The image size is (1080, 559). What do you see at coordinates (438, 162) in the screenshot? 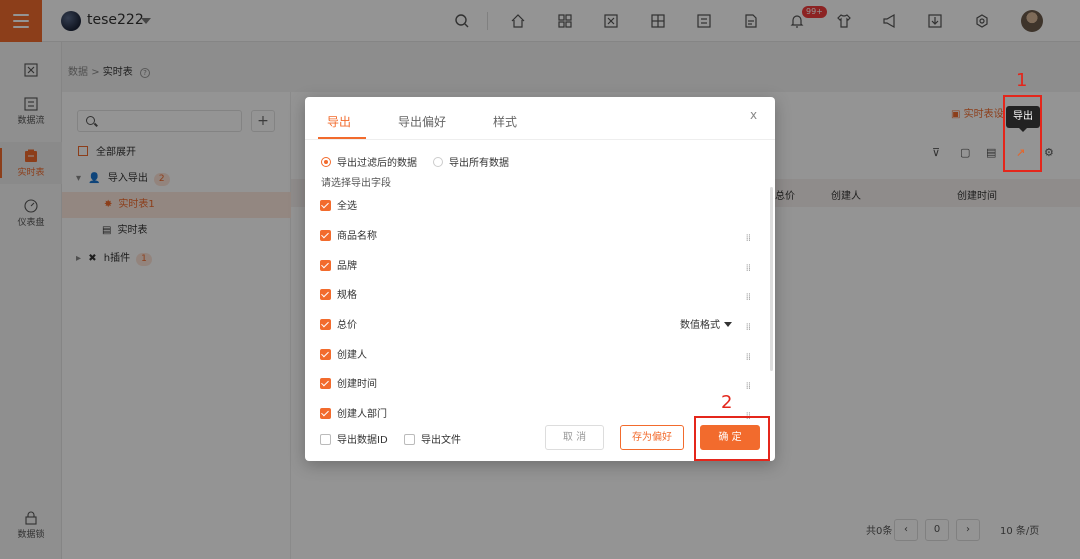
I see `radio-icon` at bounding box center [438, 162].